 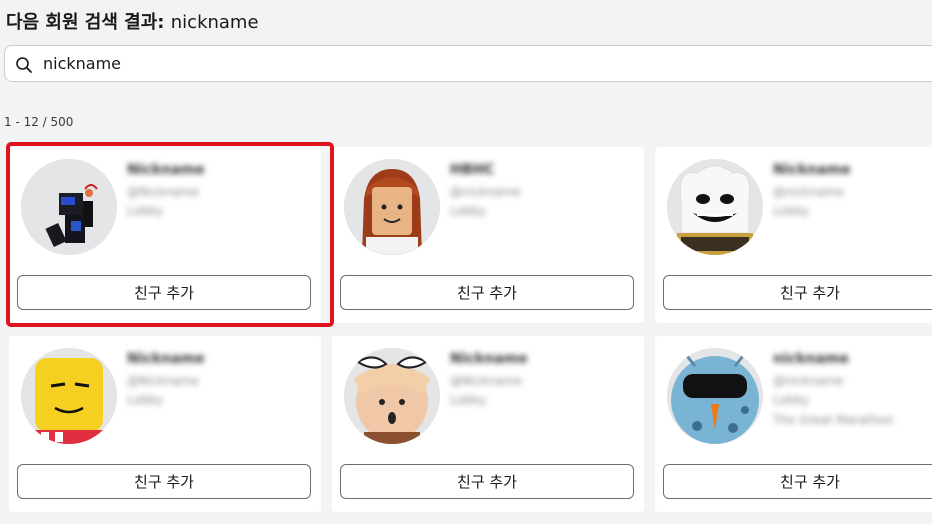 I want to click on search-bar, so click(x=468, y=63).